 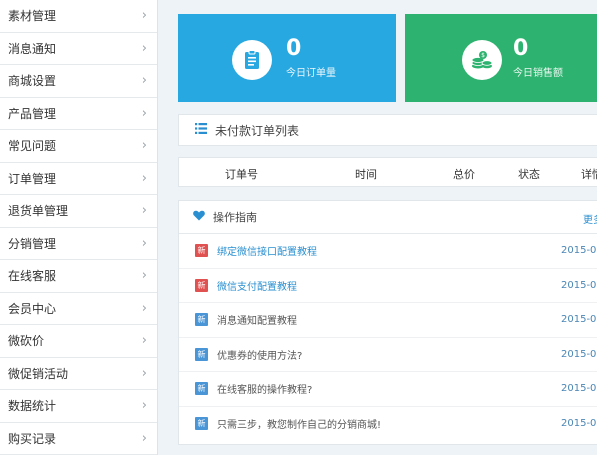 What do you see at coordinates (257, 130) in the screenshot?
I see `unpaid-orders-title: 未付款订单列表` at bounding box center [257, 130].